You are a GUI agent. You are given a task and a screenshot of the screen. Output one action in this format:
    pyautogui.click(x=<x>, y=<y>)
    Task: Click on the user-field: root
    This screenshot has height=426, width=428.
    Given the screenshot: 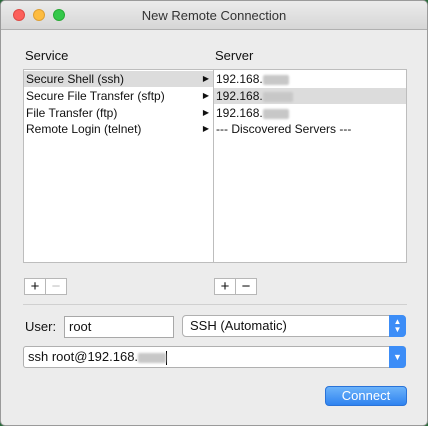 What is the action you would take?
    pyautogui.click(x=119, y=327)
    